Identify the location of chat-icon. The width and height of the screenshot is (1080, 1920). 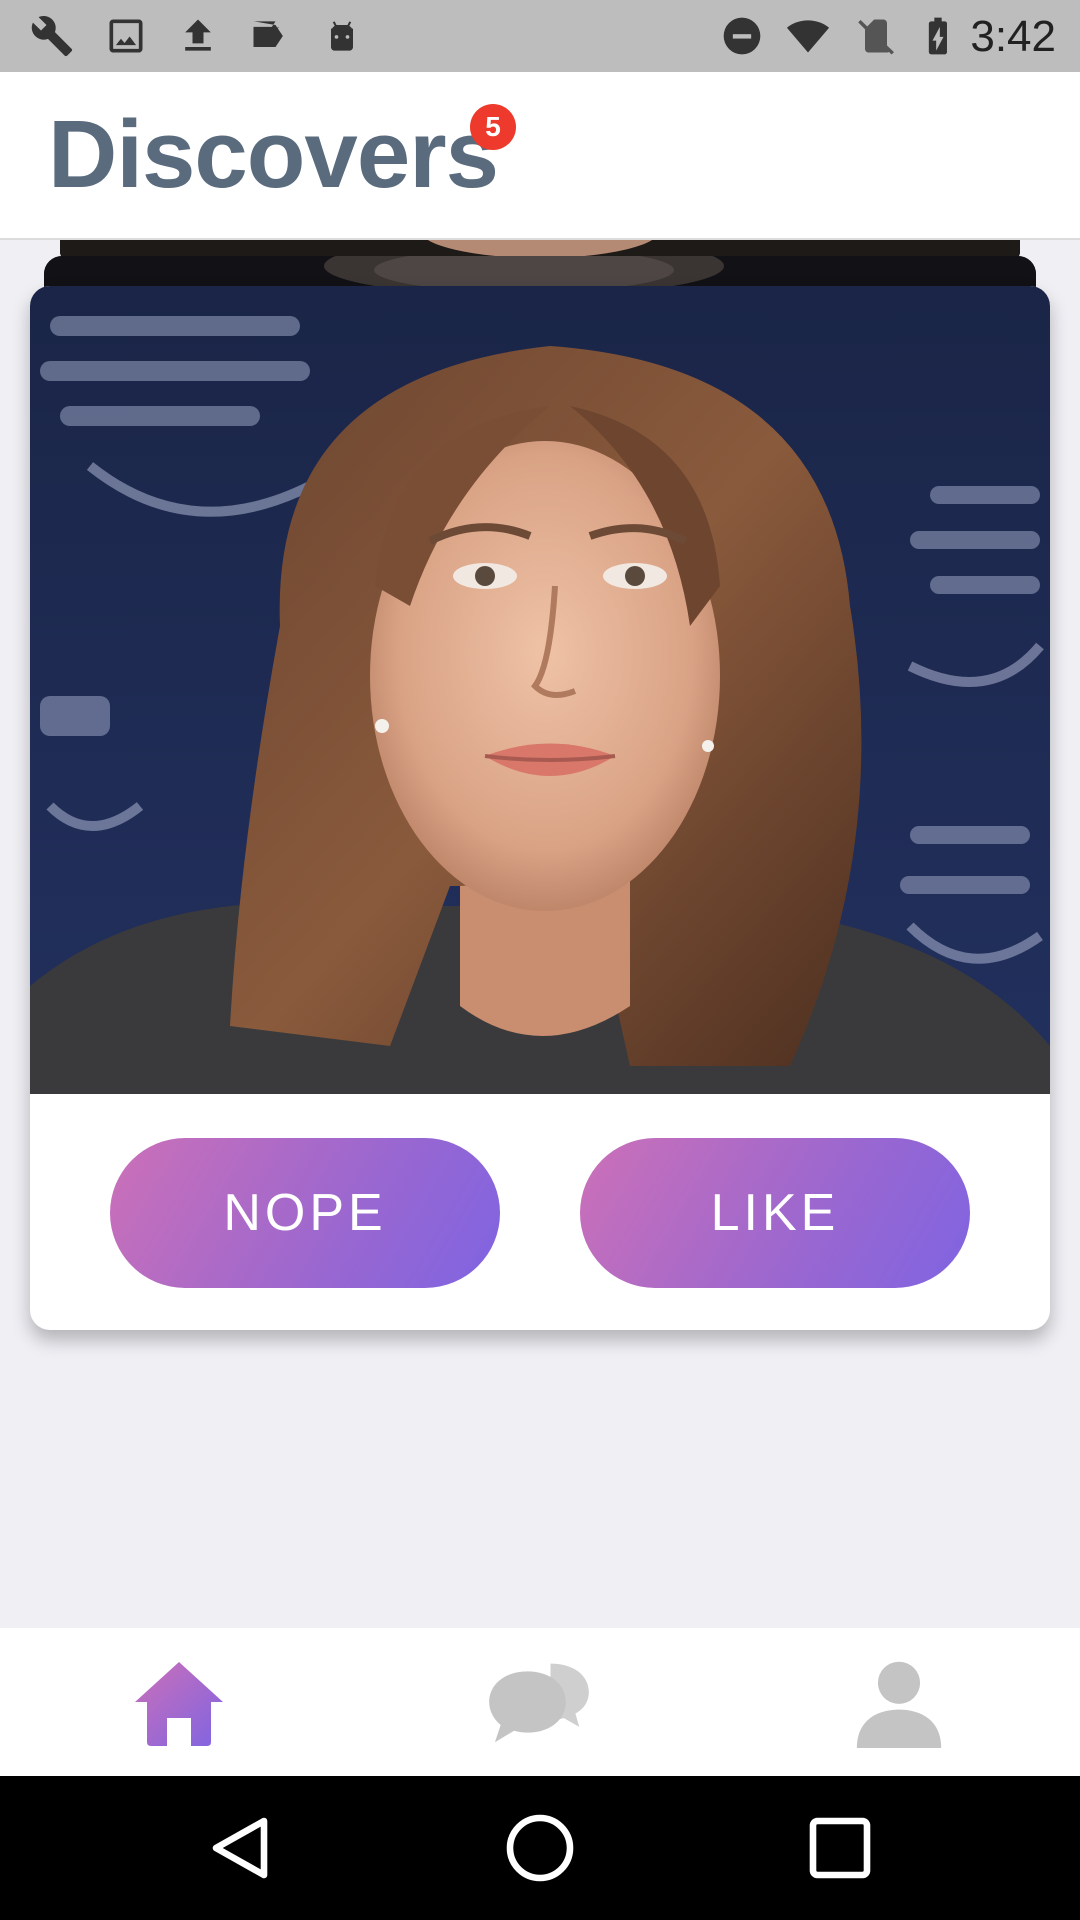
(539, 1703).